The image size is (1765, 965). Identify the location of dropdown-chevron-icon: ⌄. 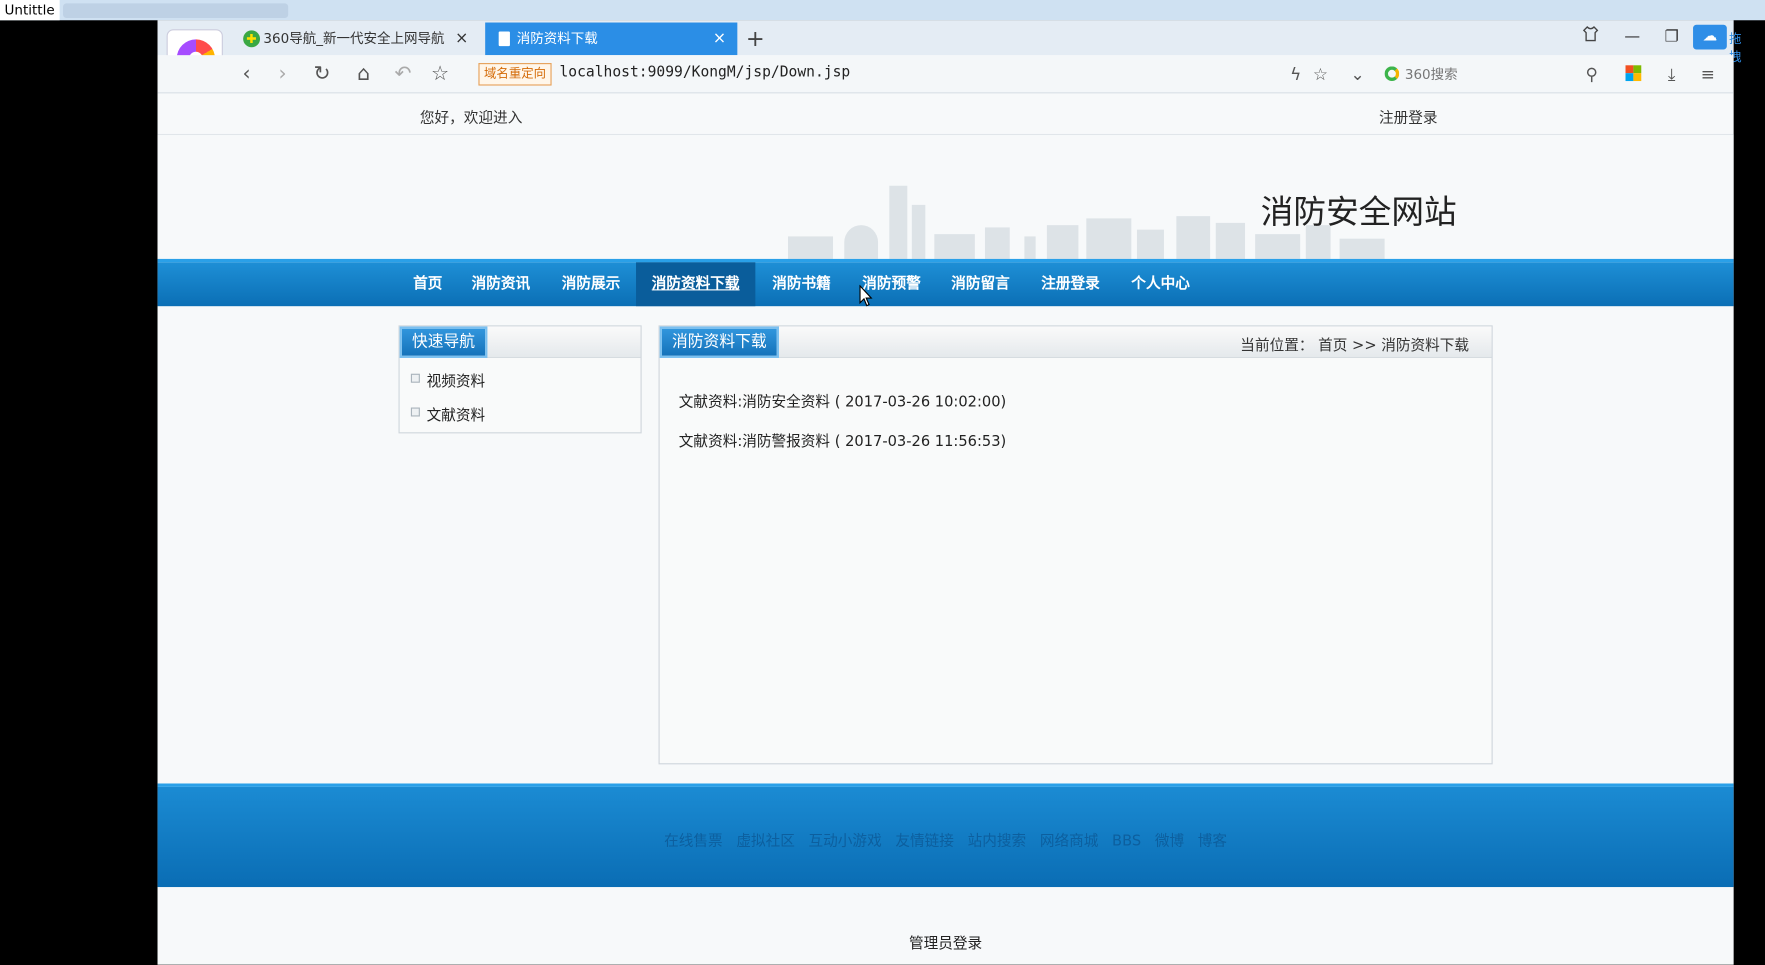
(1357, 74).